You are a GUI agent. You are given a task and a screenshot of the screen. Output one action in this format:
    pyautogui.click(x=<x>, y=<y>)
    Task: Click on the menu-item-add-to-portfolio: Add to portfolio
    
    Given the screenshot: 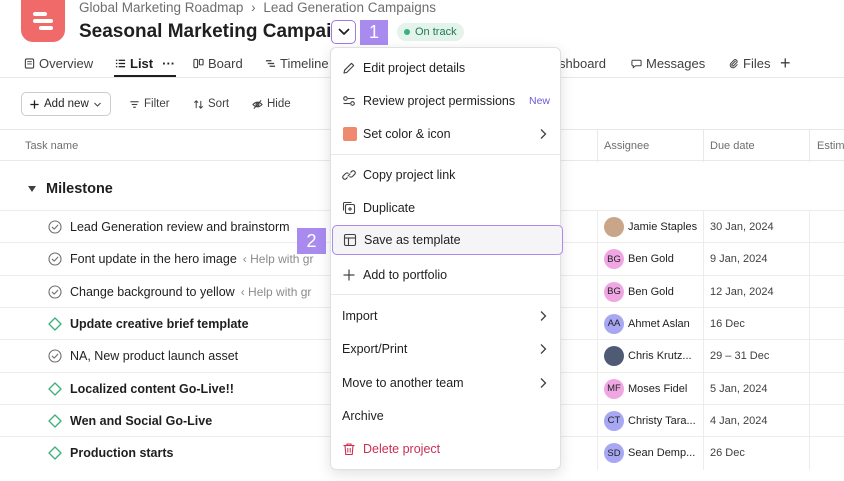 What is the action you would take?
    pyautogui.click(x=445, y=275)
    